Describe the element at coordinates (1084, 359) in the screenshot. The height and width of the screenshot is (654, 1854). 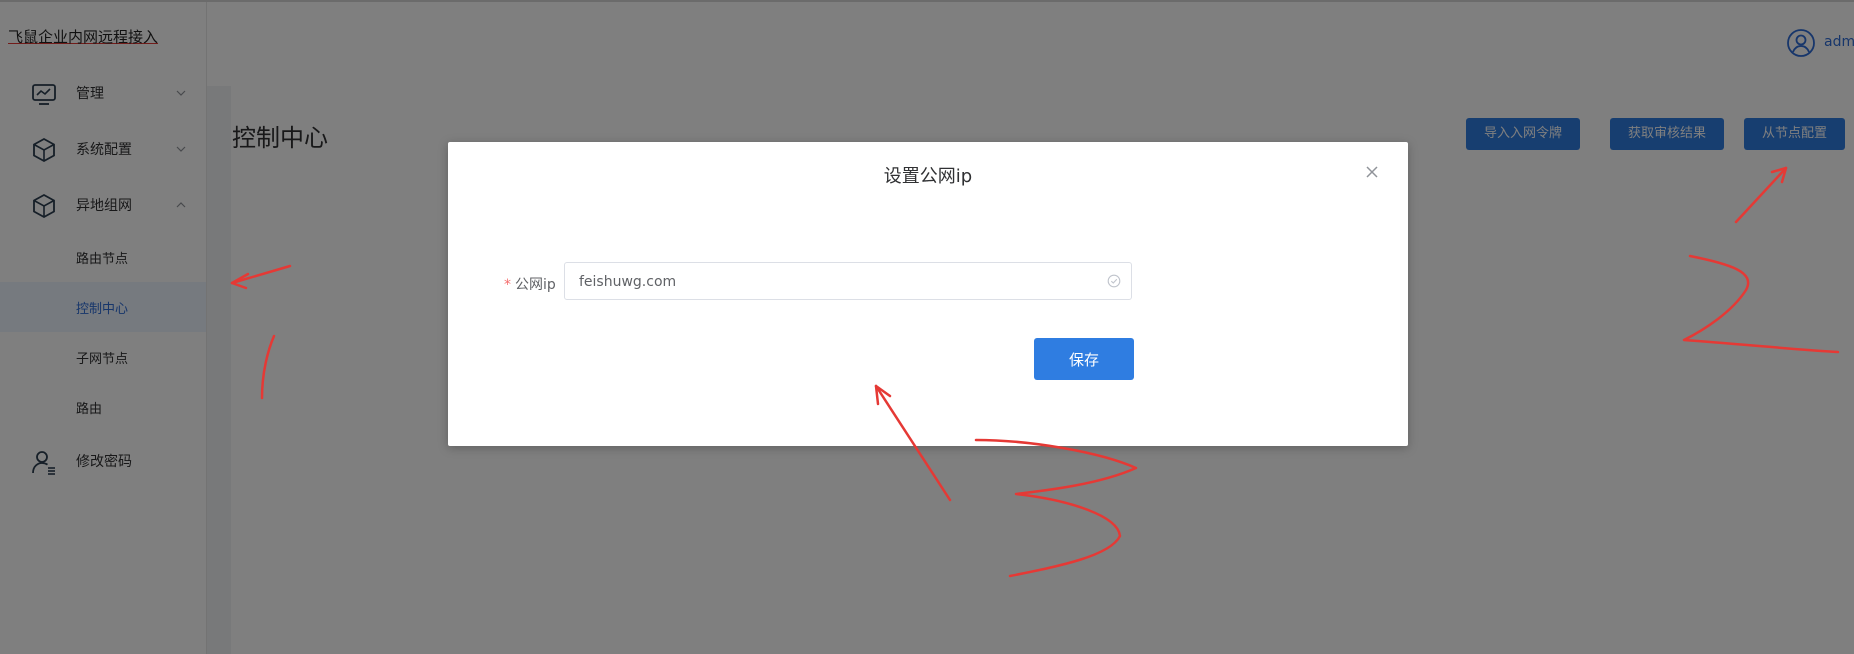
I see `save-button: 保存` at that location.